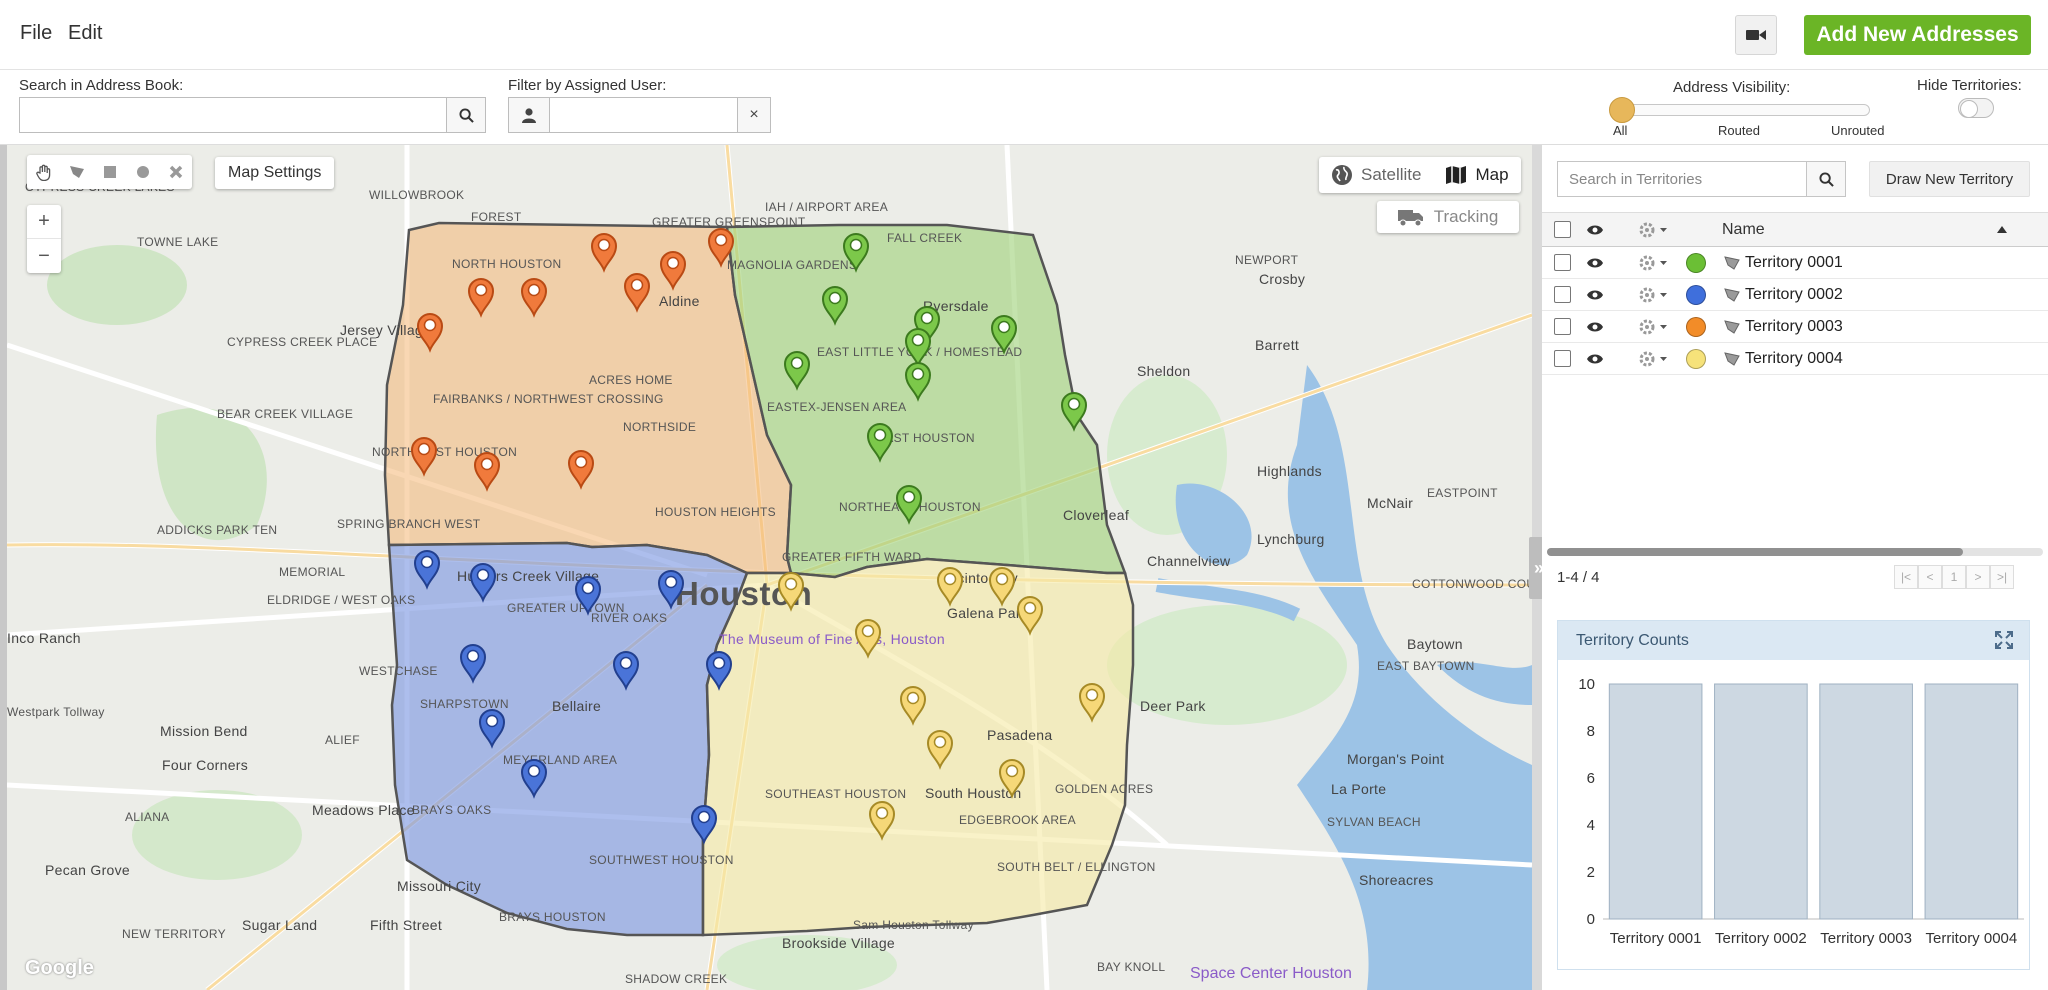  What do you see at coordinates (2002, 577) in the screenshot?
I see `pager-last: >|` at bounding box center [2002, 577].